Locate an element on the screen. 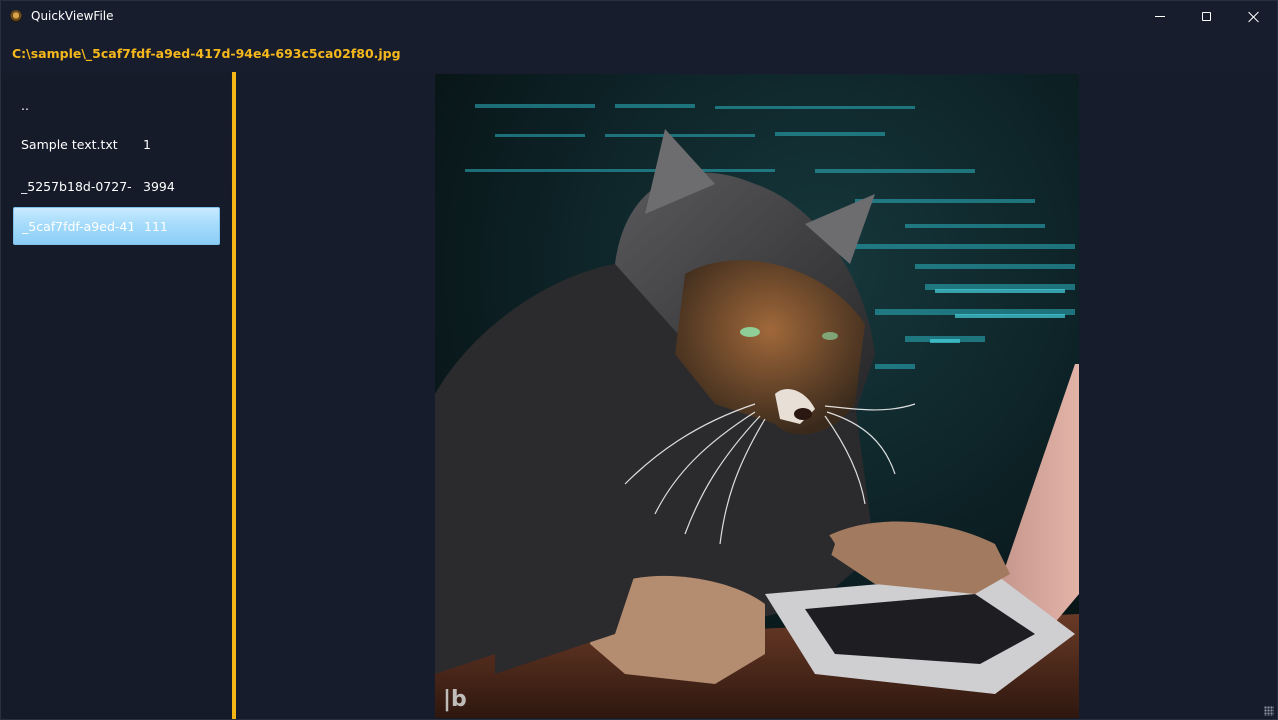  svg-text: |b is located at coordinates (455, 699).